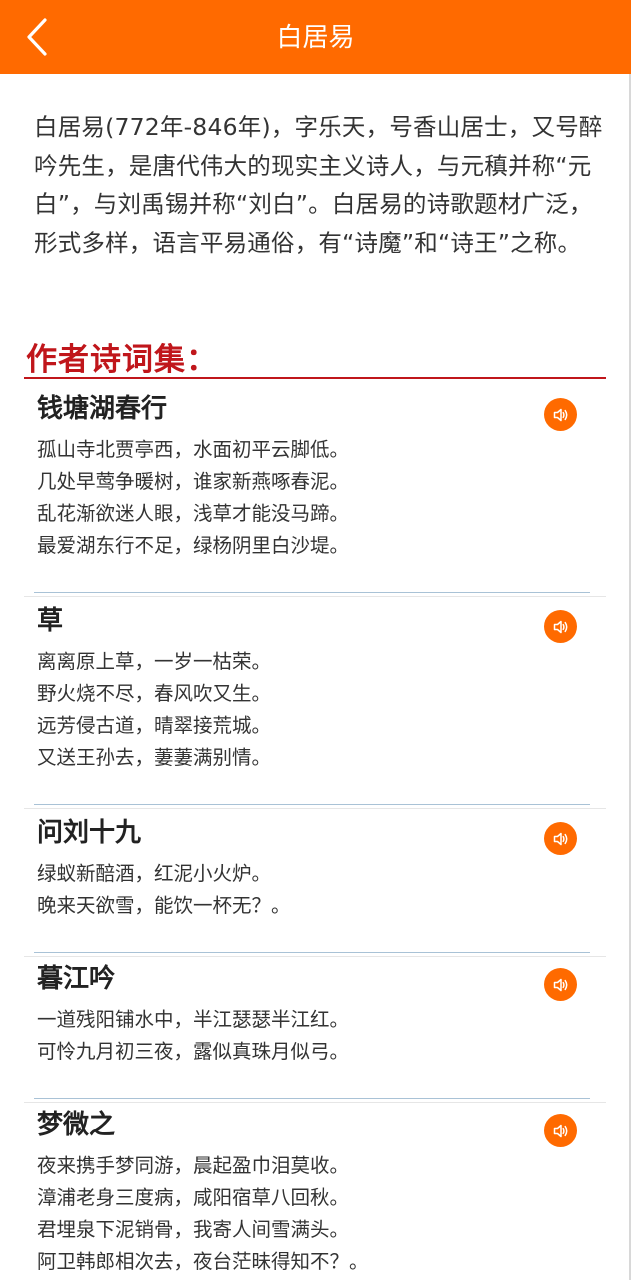 The image size is (631, 1280). Describe the element at coordinates (76, 979) in the screenshot. I see `poem-title: 暮江吟` at that location.